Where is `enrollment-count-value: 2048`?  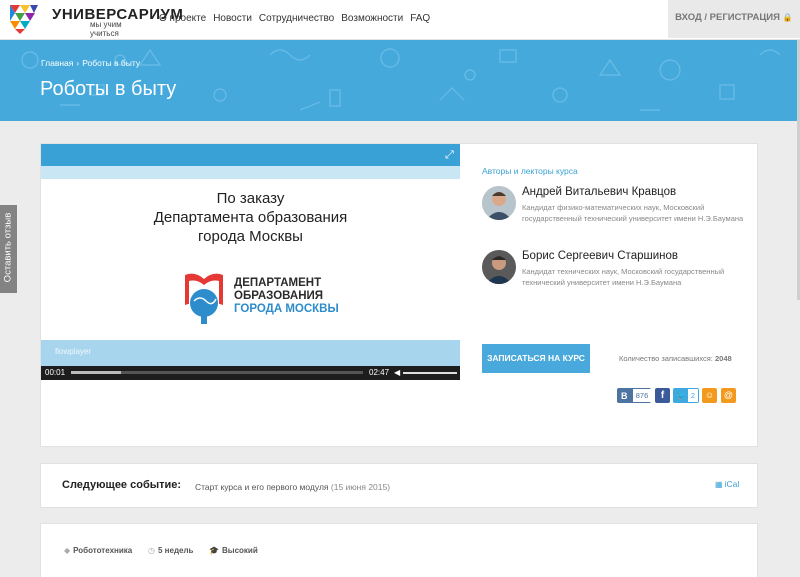 enrollment-count-value: 2048 is located at coordinates (723, 358).